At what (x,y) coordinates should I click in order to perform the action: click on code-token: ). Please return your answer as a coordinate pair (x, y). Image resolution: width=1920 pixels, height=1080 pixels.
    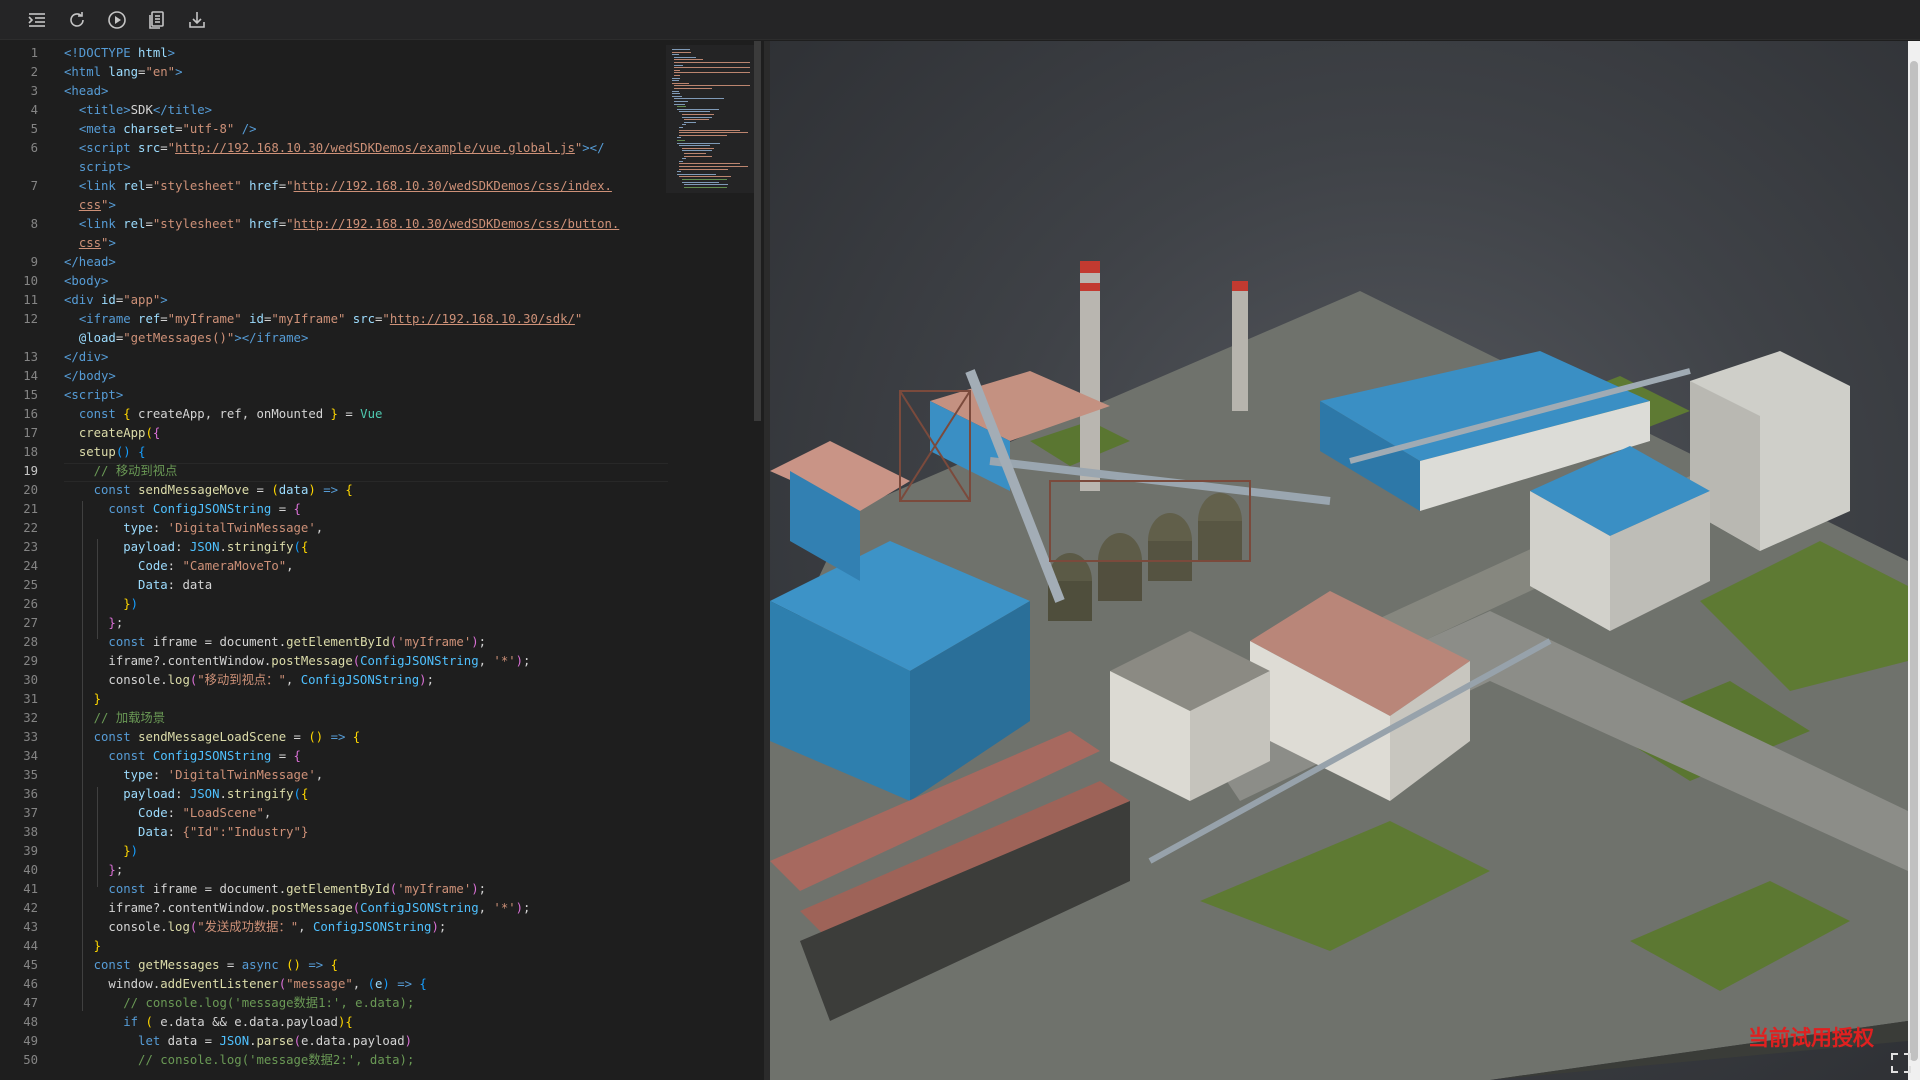
    Looking at the image, I should click on (386, 984).